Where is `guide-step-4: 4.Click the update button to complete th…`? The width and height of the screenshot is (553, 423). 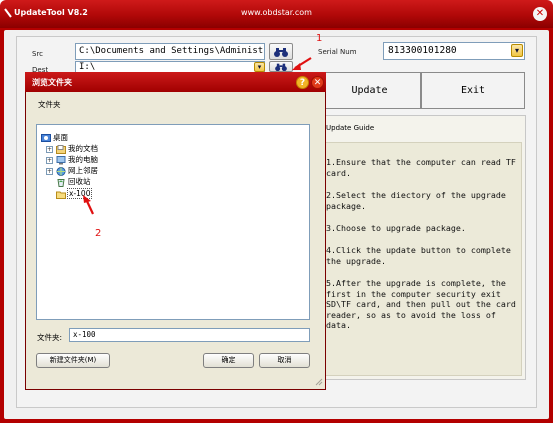
guide-step-4: 4.Click the update button to complete th… is located at coordinates (418, 255).